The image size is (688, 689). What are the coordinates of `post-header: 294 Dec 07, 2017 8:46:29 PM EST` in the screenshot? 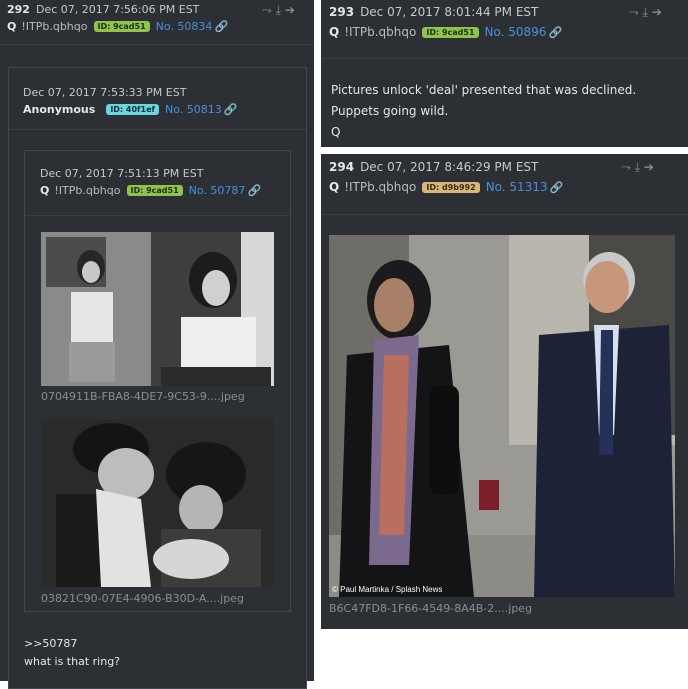 It's located at (433, 167).